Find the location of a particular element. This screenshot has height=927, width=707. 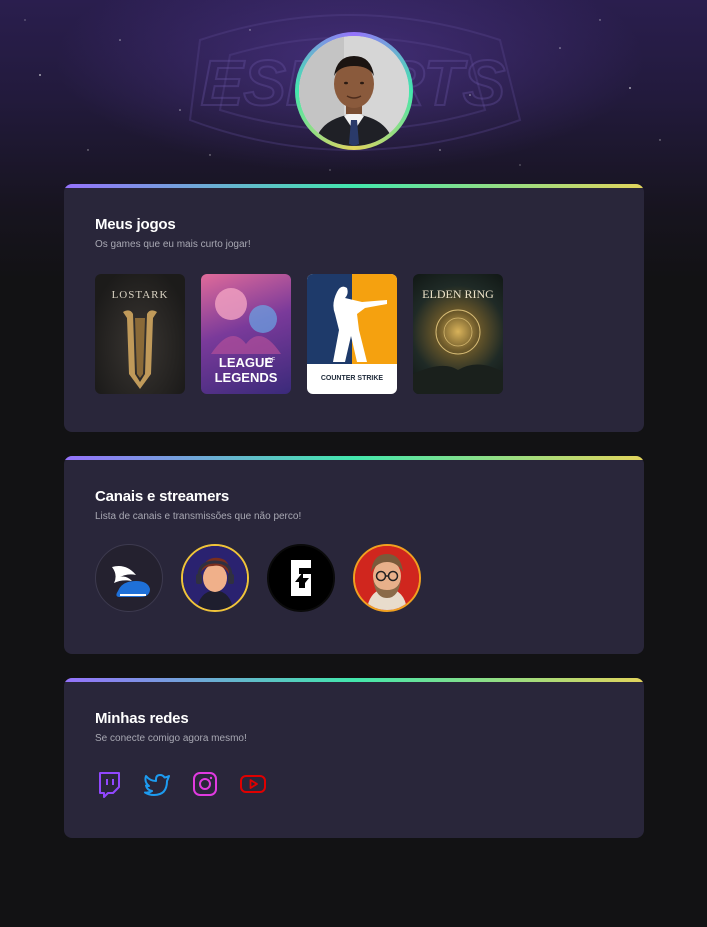

socials-list is located at coordinates (354, 784).